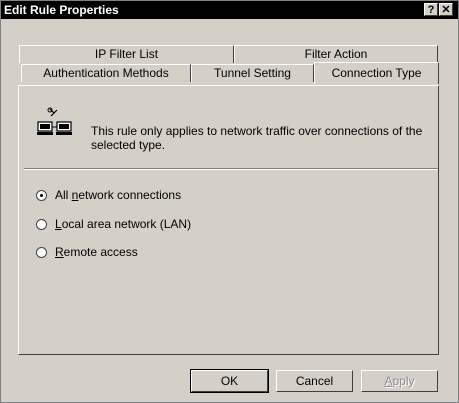  What do you see at coordinates (106, 73) in the screenshot?
I see `tab-authentication-methods: Authentication Methods` at bounding box center [106, 73].